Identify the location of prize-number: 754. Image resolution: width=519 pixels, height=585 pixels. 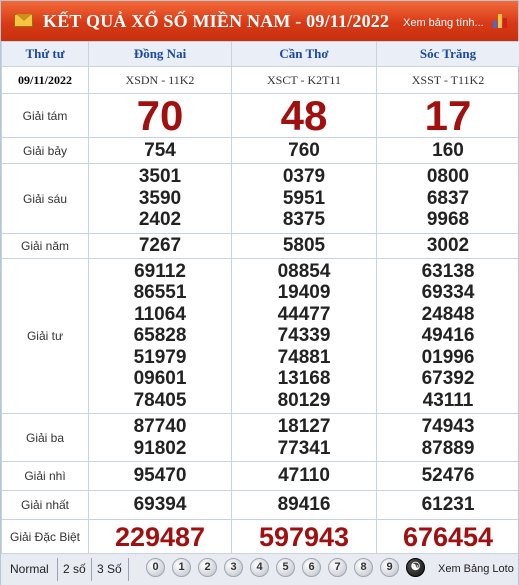
(160, 150).